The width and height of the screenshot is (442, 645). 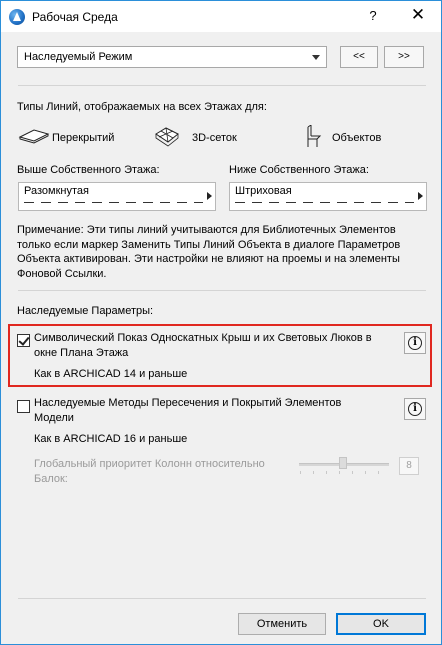 What do you see at coordinates (221, 16) in the screenshot?
I see `title-bar: Рабочая Среда ? ✕` at bounding box center [221, 16].